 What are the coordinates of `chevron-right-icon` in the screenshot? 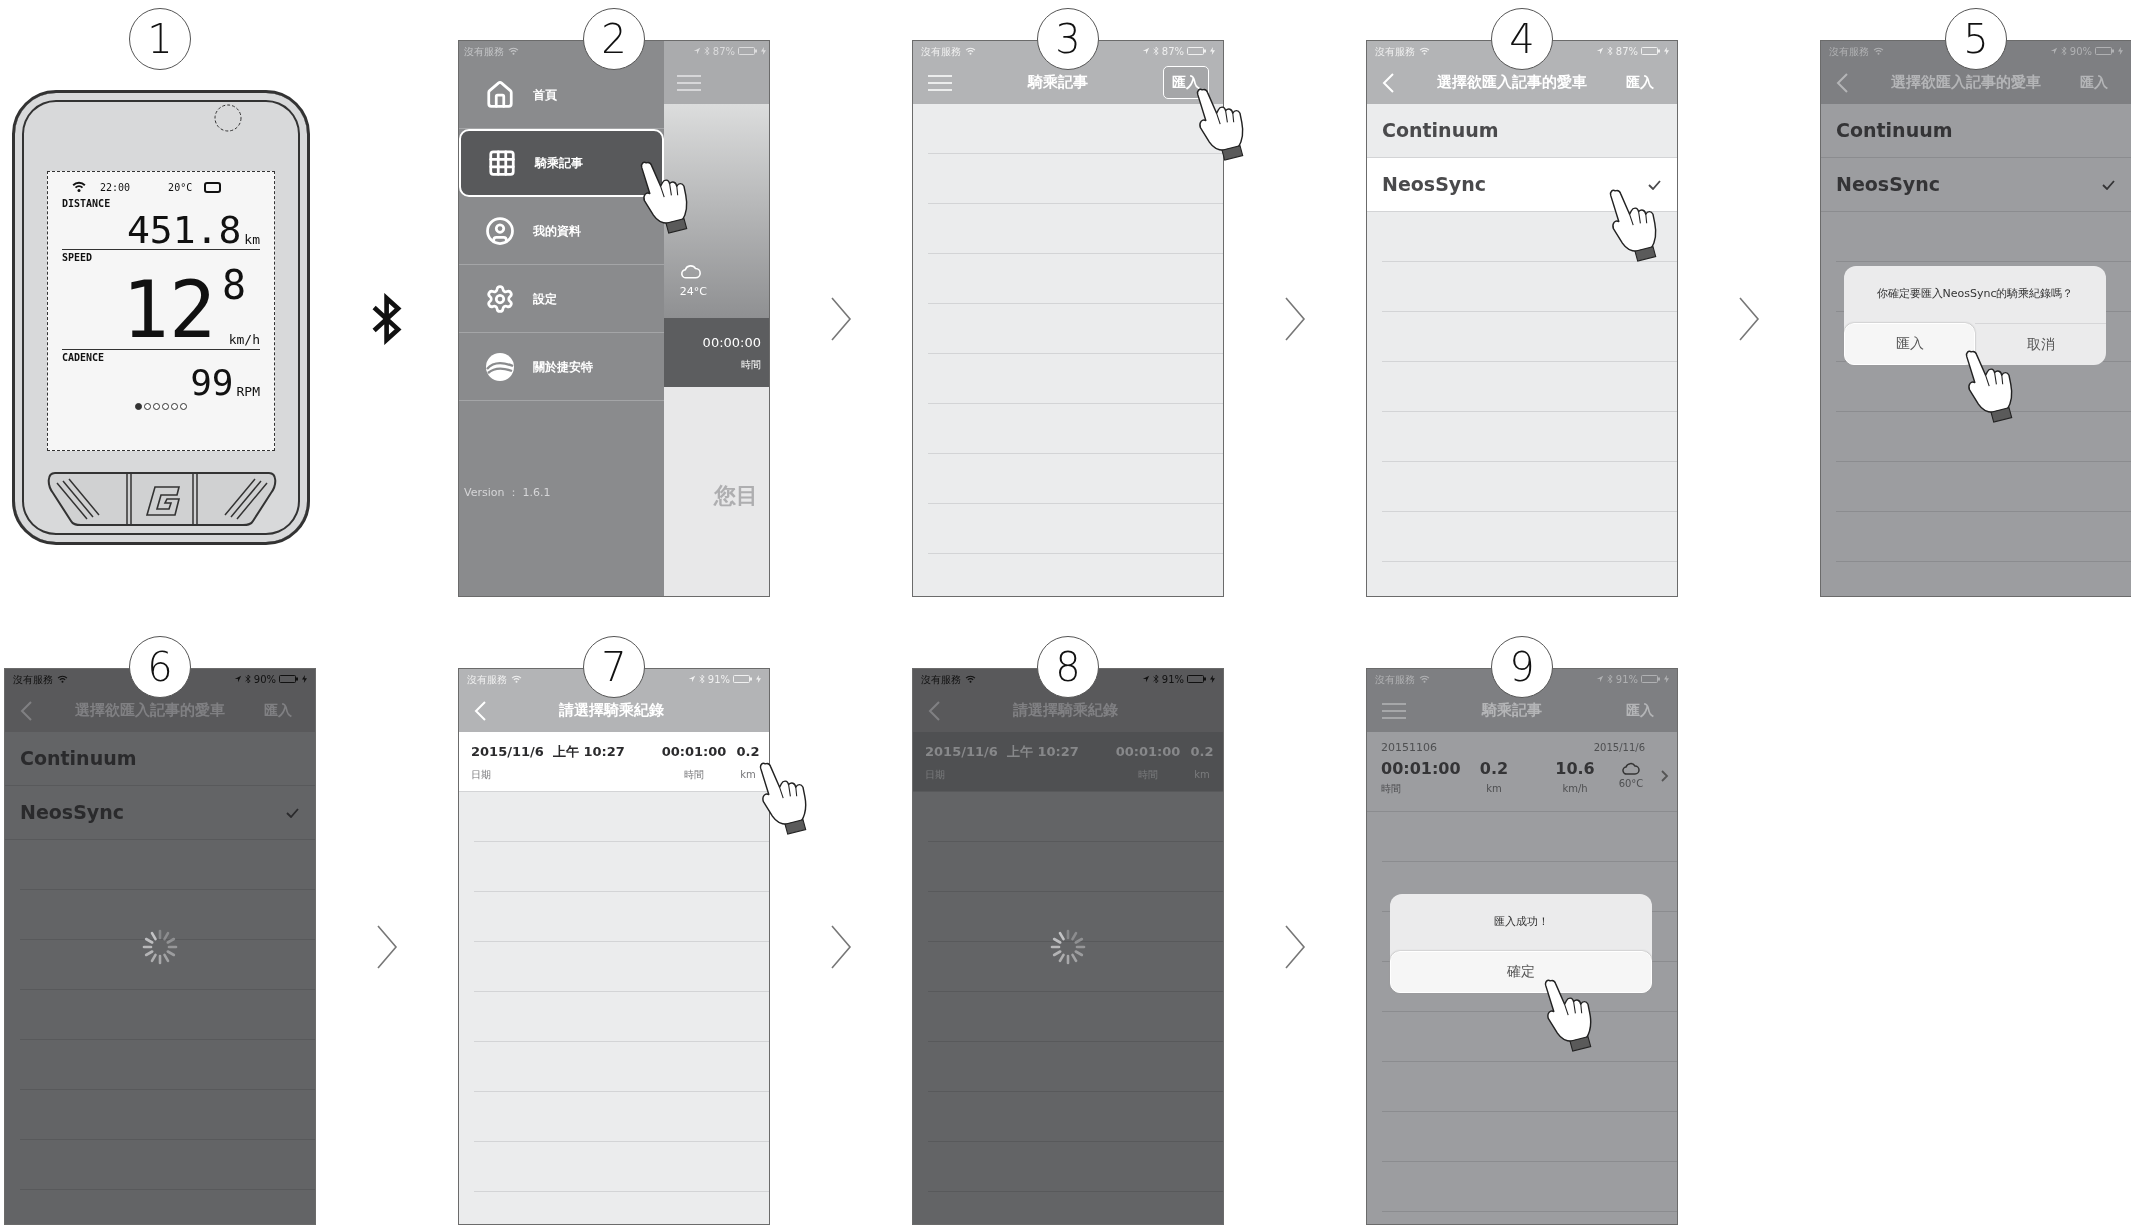 It's located at (1665, 776).